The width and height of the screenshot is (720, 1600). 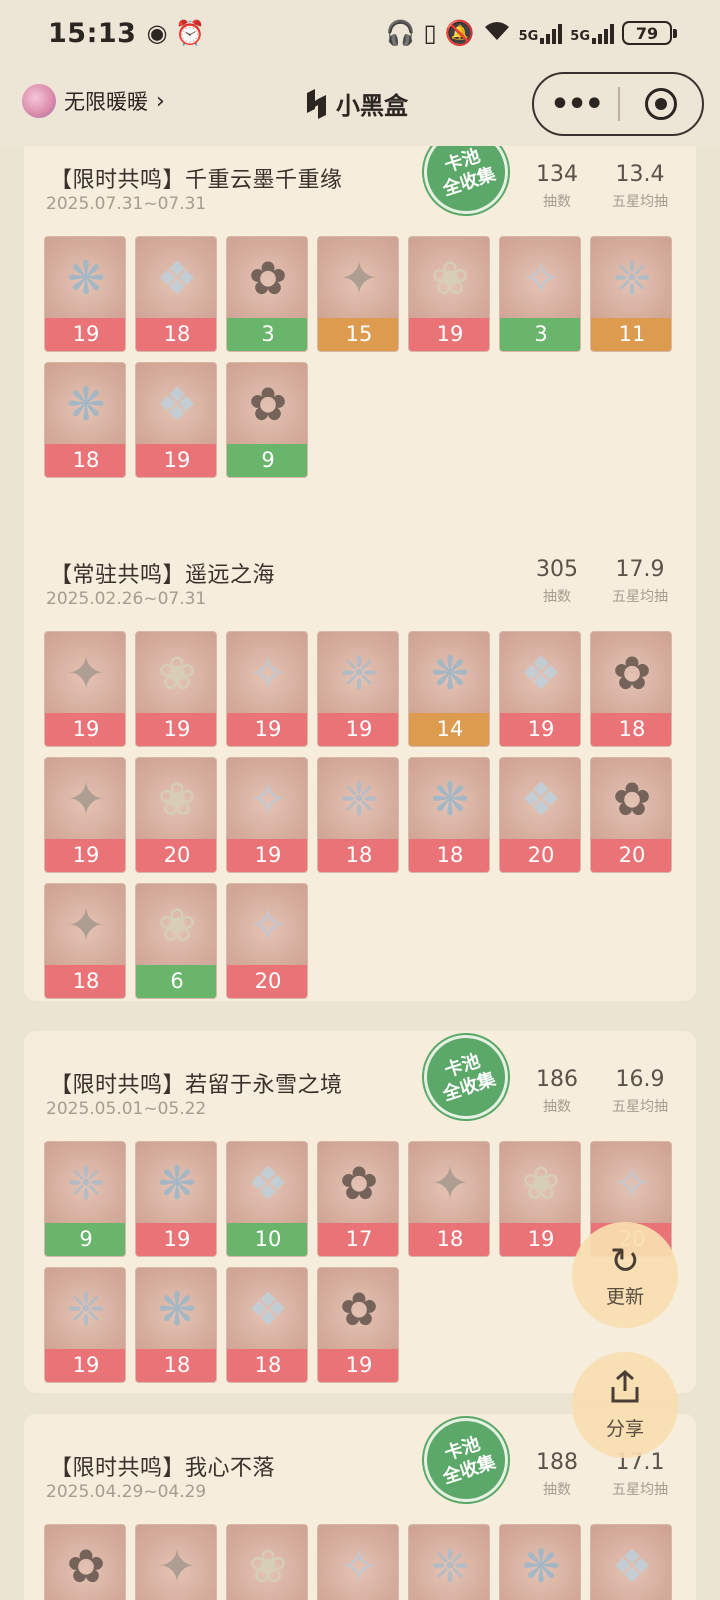 I want to click on outfit-item: ✿ 17, so click(x=358, y=1199).